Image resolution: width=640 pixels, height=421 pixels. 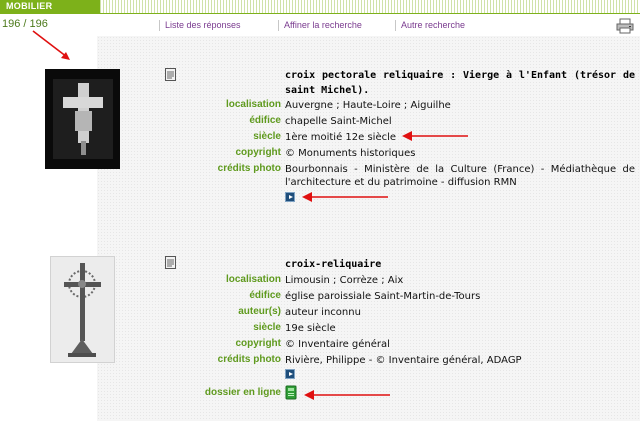 What do you see at coordinates (265, 120) in the screenshot?
I see `record-1-edifice-label: édifice` at bounding box center [265, 120].